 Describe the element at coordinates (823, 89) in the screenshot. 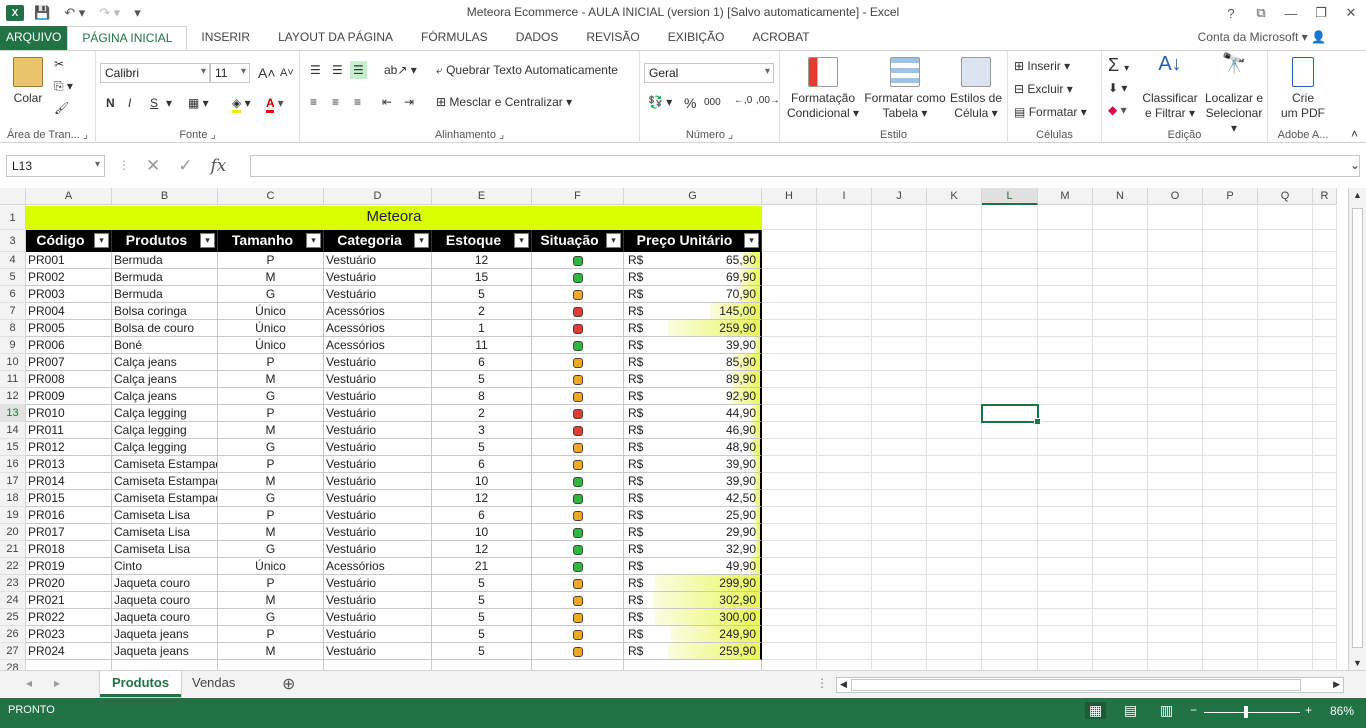

I see `conditional-format-button: Formatação Condicional ▾` at that location.